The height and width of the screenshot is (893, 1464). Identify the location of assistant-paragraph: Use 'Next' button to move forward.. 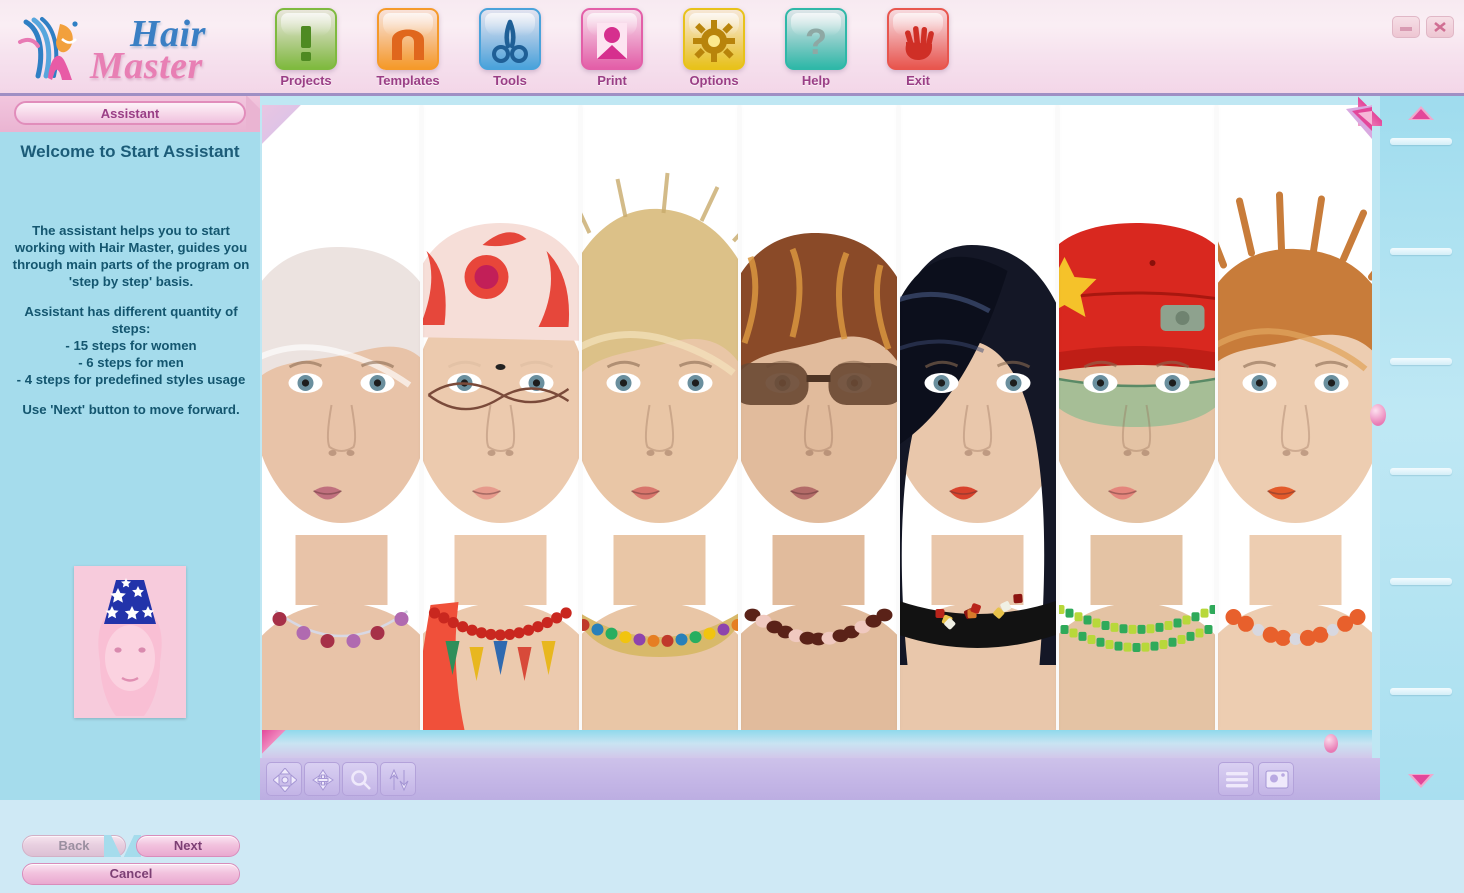
(131, 409).